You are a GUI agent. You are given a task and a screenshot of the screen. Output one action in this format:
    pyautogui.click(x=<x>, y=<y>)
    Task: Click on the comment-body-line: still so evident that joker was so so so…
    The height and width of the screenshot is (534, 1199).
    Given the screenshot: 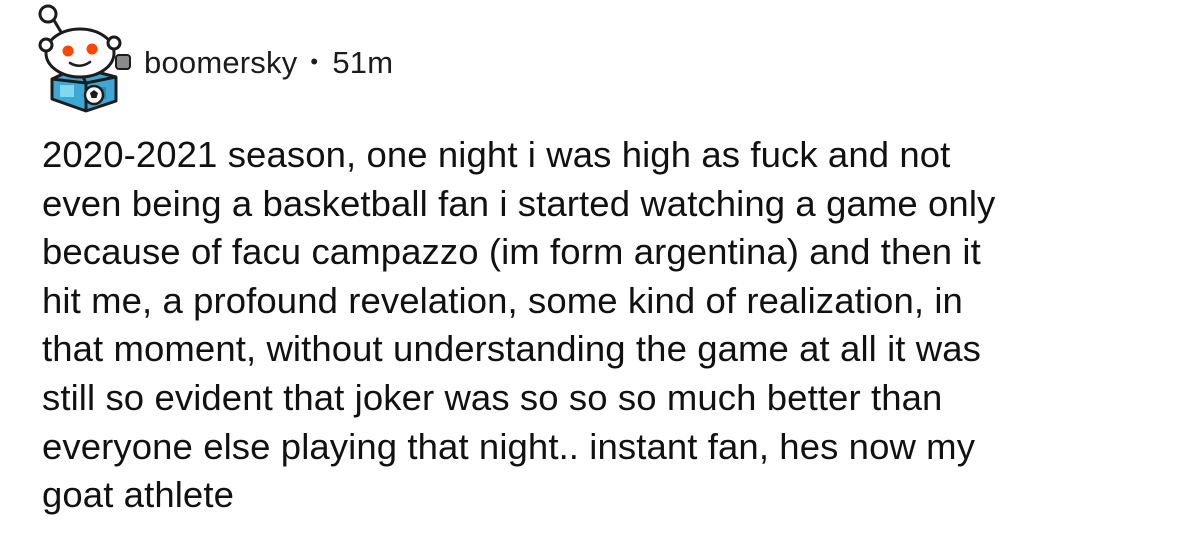 What is the action you would take?
    pyautogui.click(x=492, y=397)
    